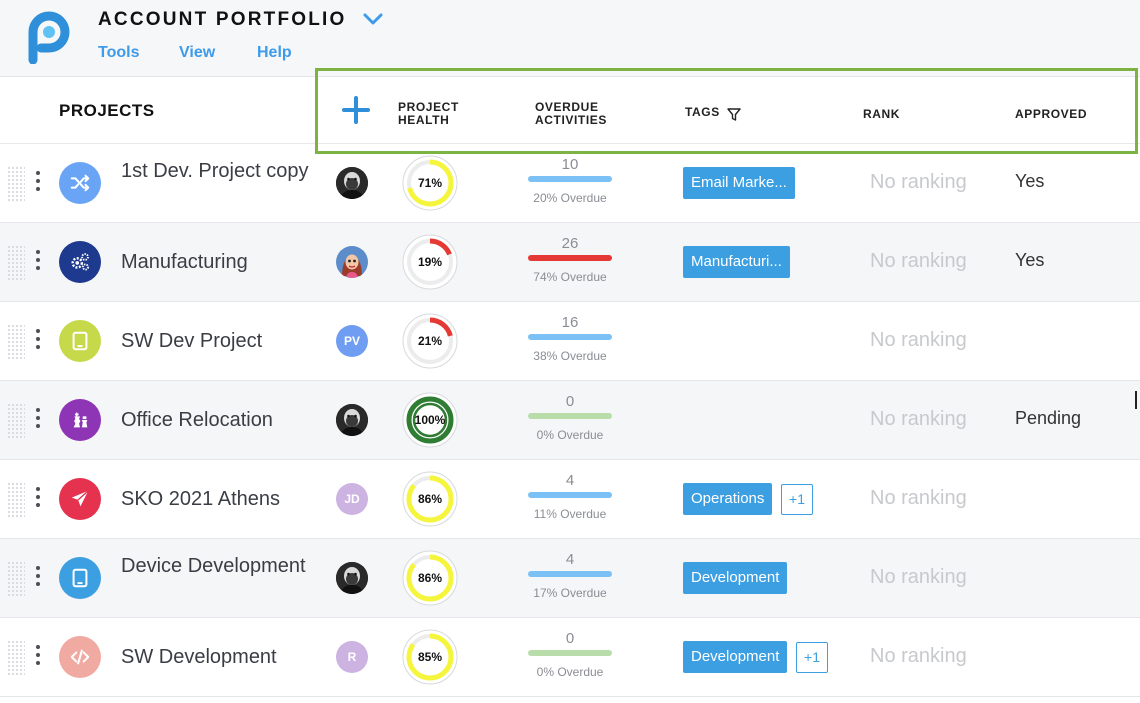 The height and width of the screenshot is (703, 1140). Describe the element at coordinates (118, 53) in the screenshot. I see `menu-tools: Tools` at that location.